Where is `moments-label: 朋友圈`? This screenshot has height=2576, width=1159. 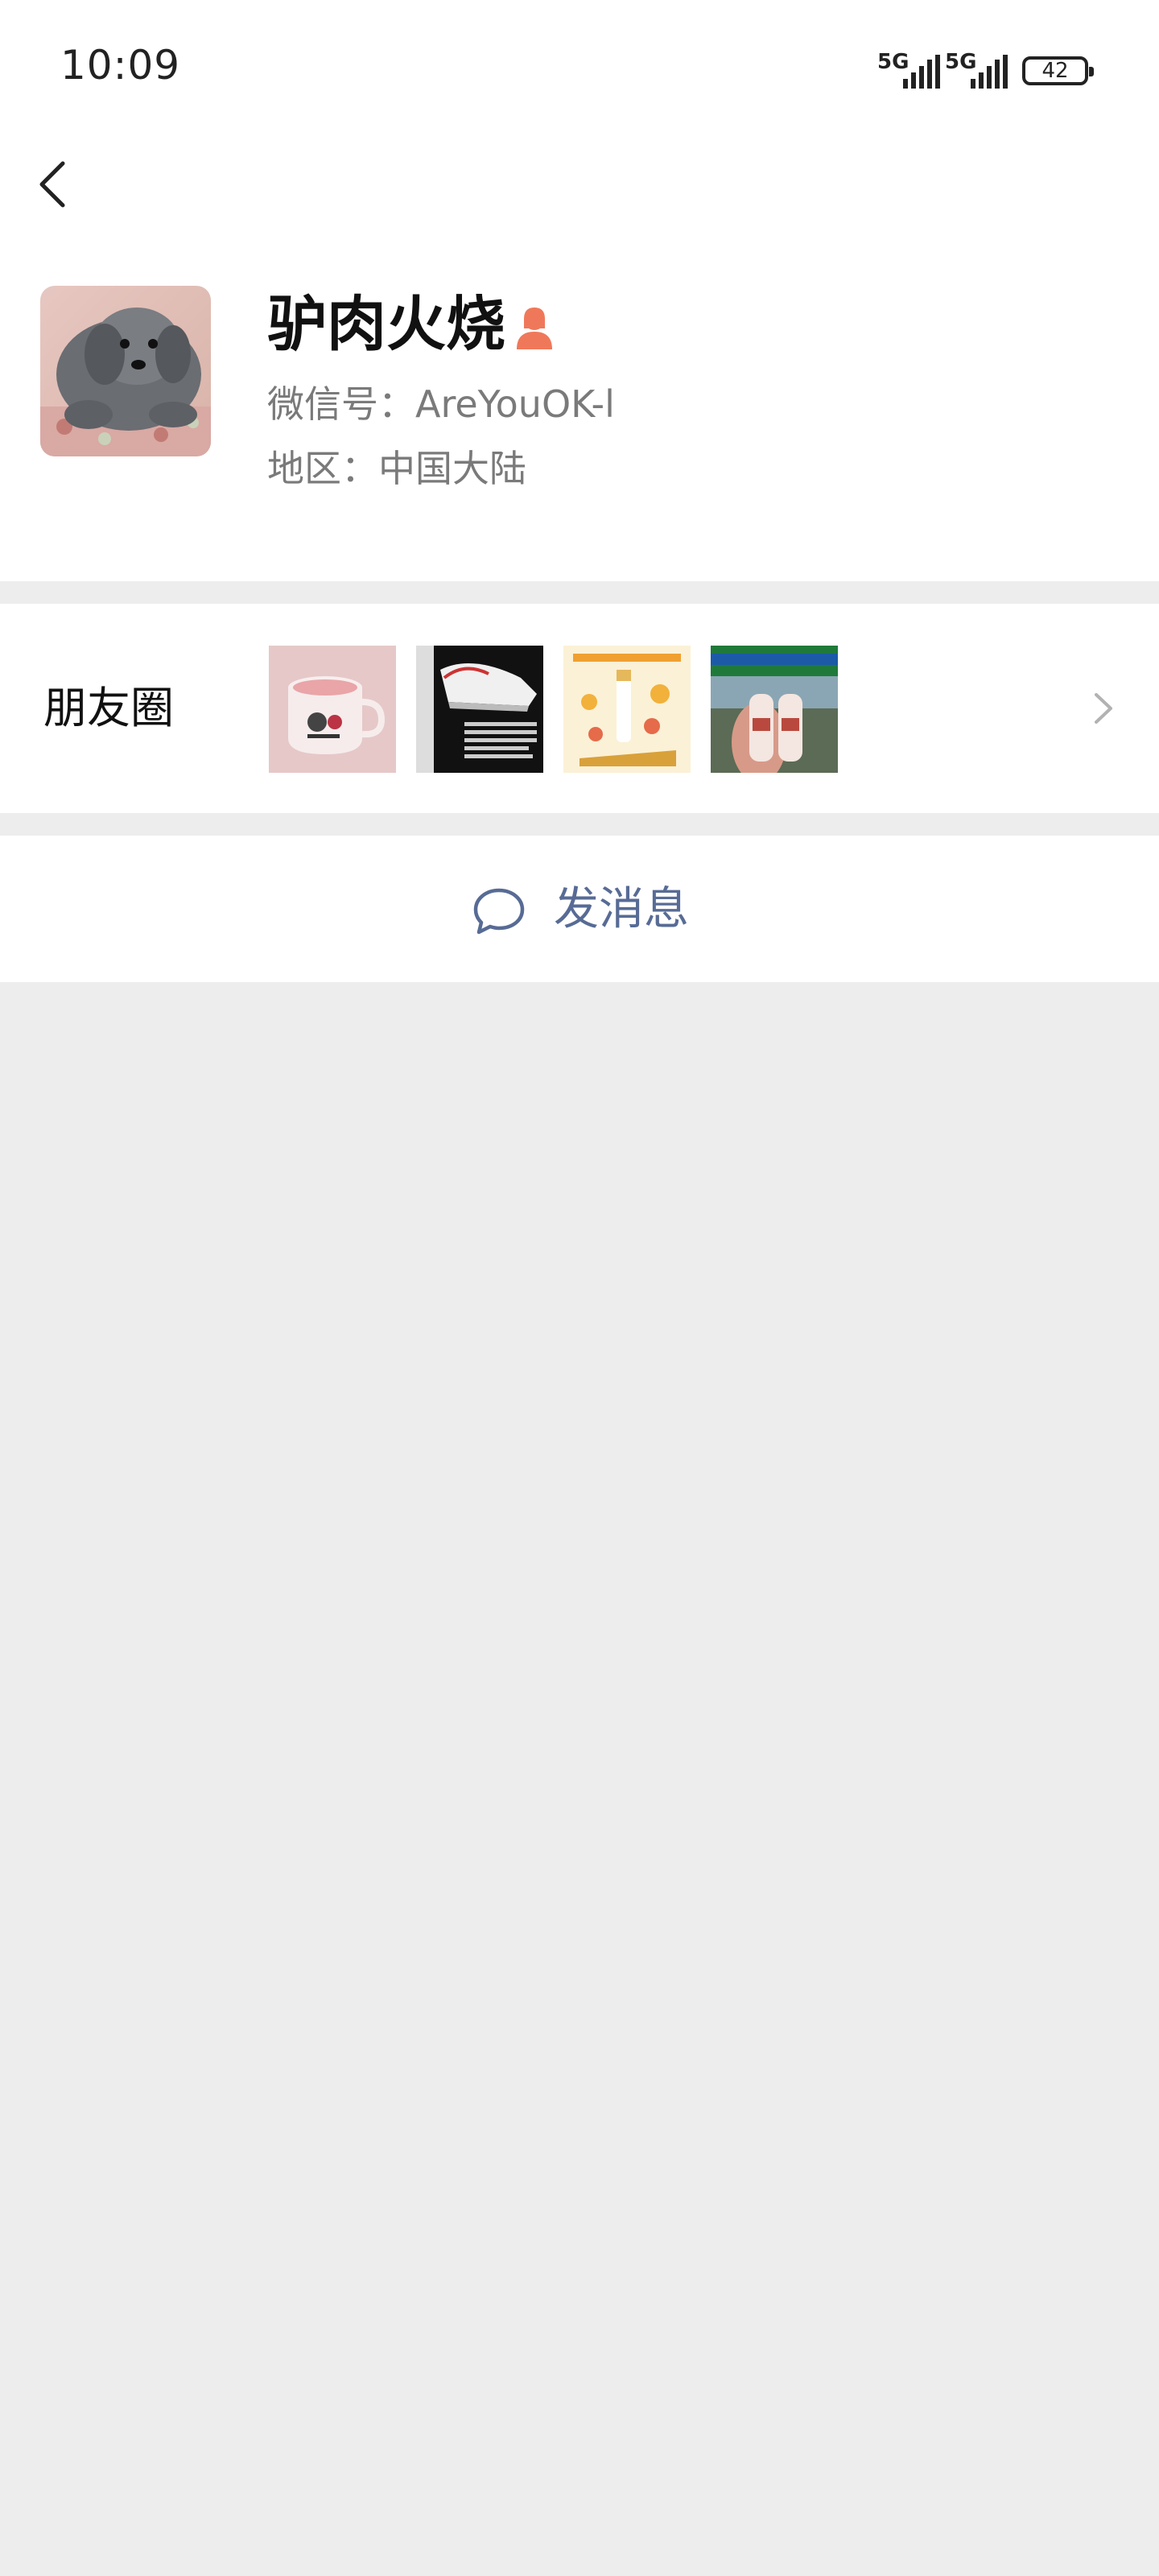 moments-label: 朋友圈 is located at coordinates (108, 708).